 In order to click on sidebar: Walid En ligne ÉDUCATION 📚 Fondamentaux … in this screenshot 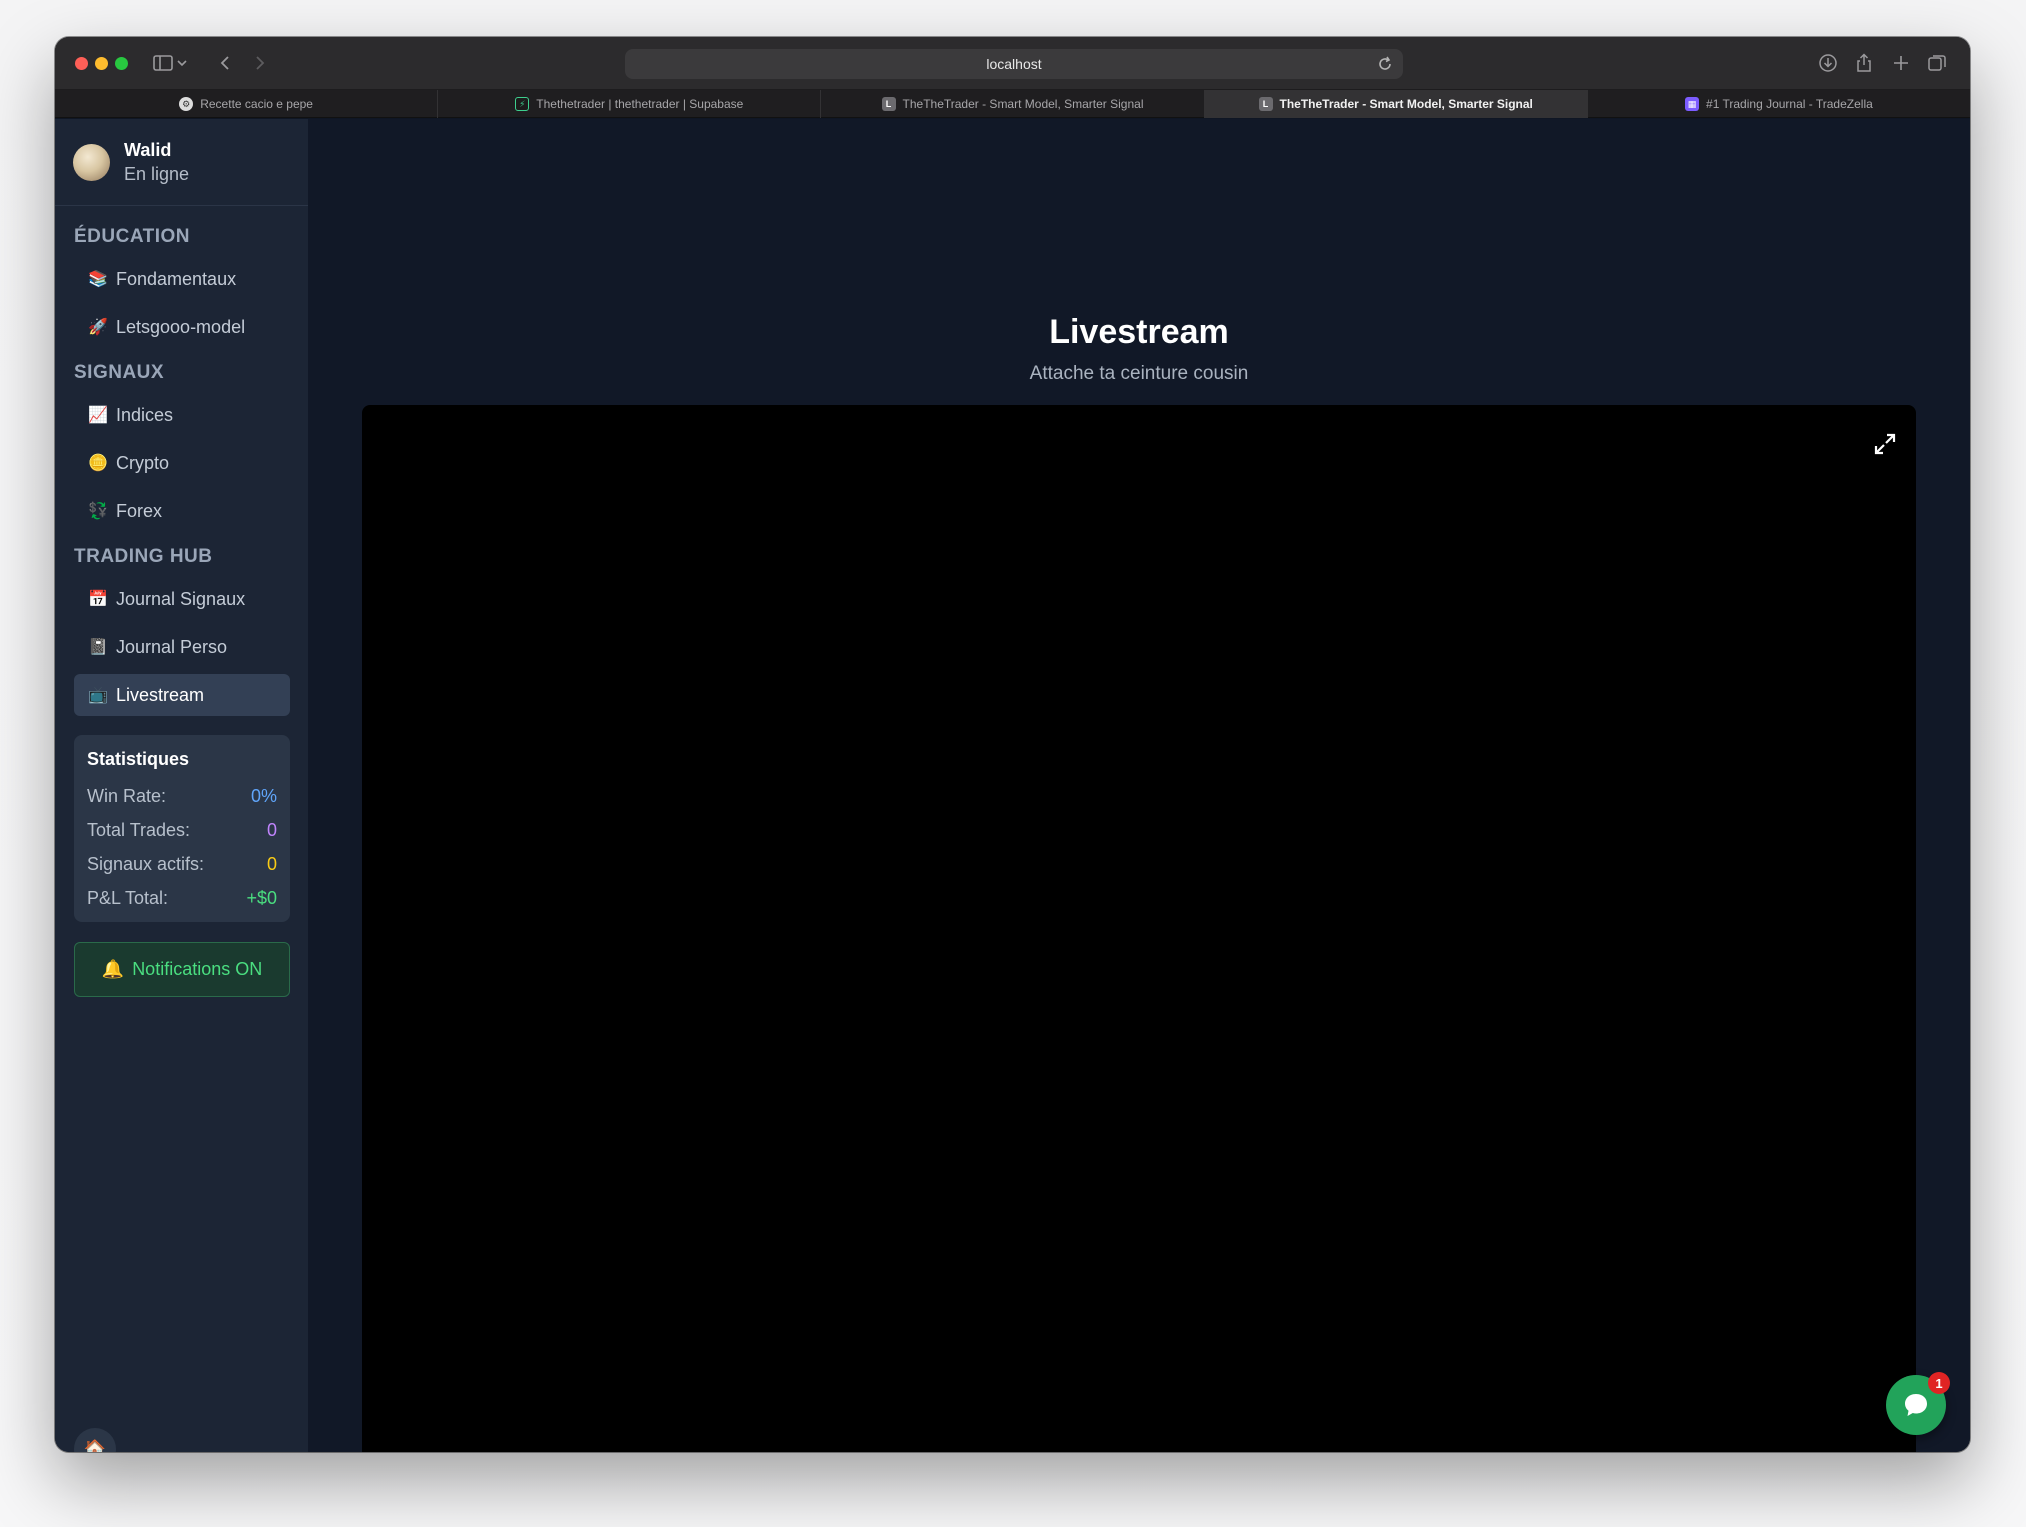, I will do `click(181, 785)`.